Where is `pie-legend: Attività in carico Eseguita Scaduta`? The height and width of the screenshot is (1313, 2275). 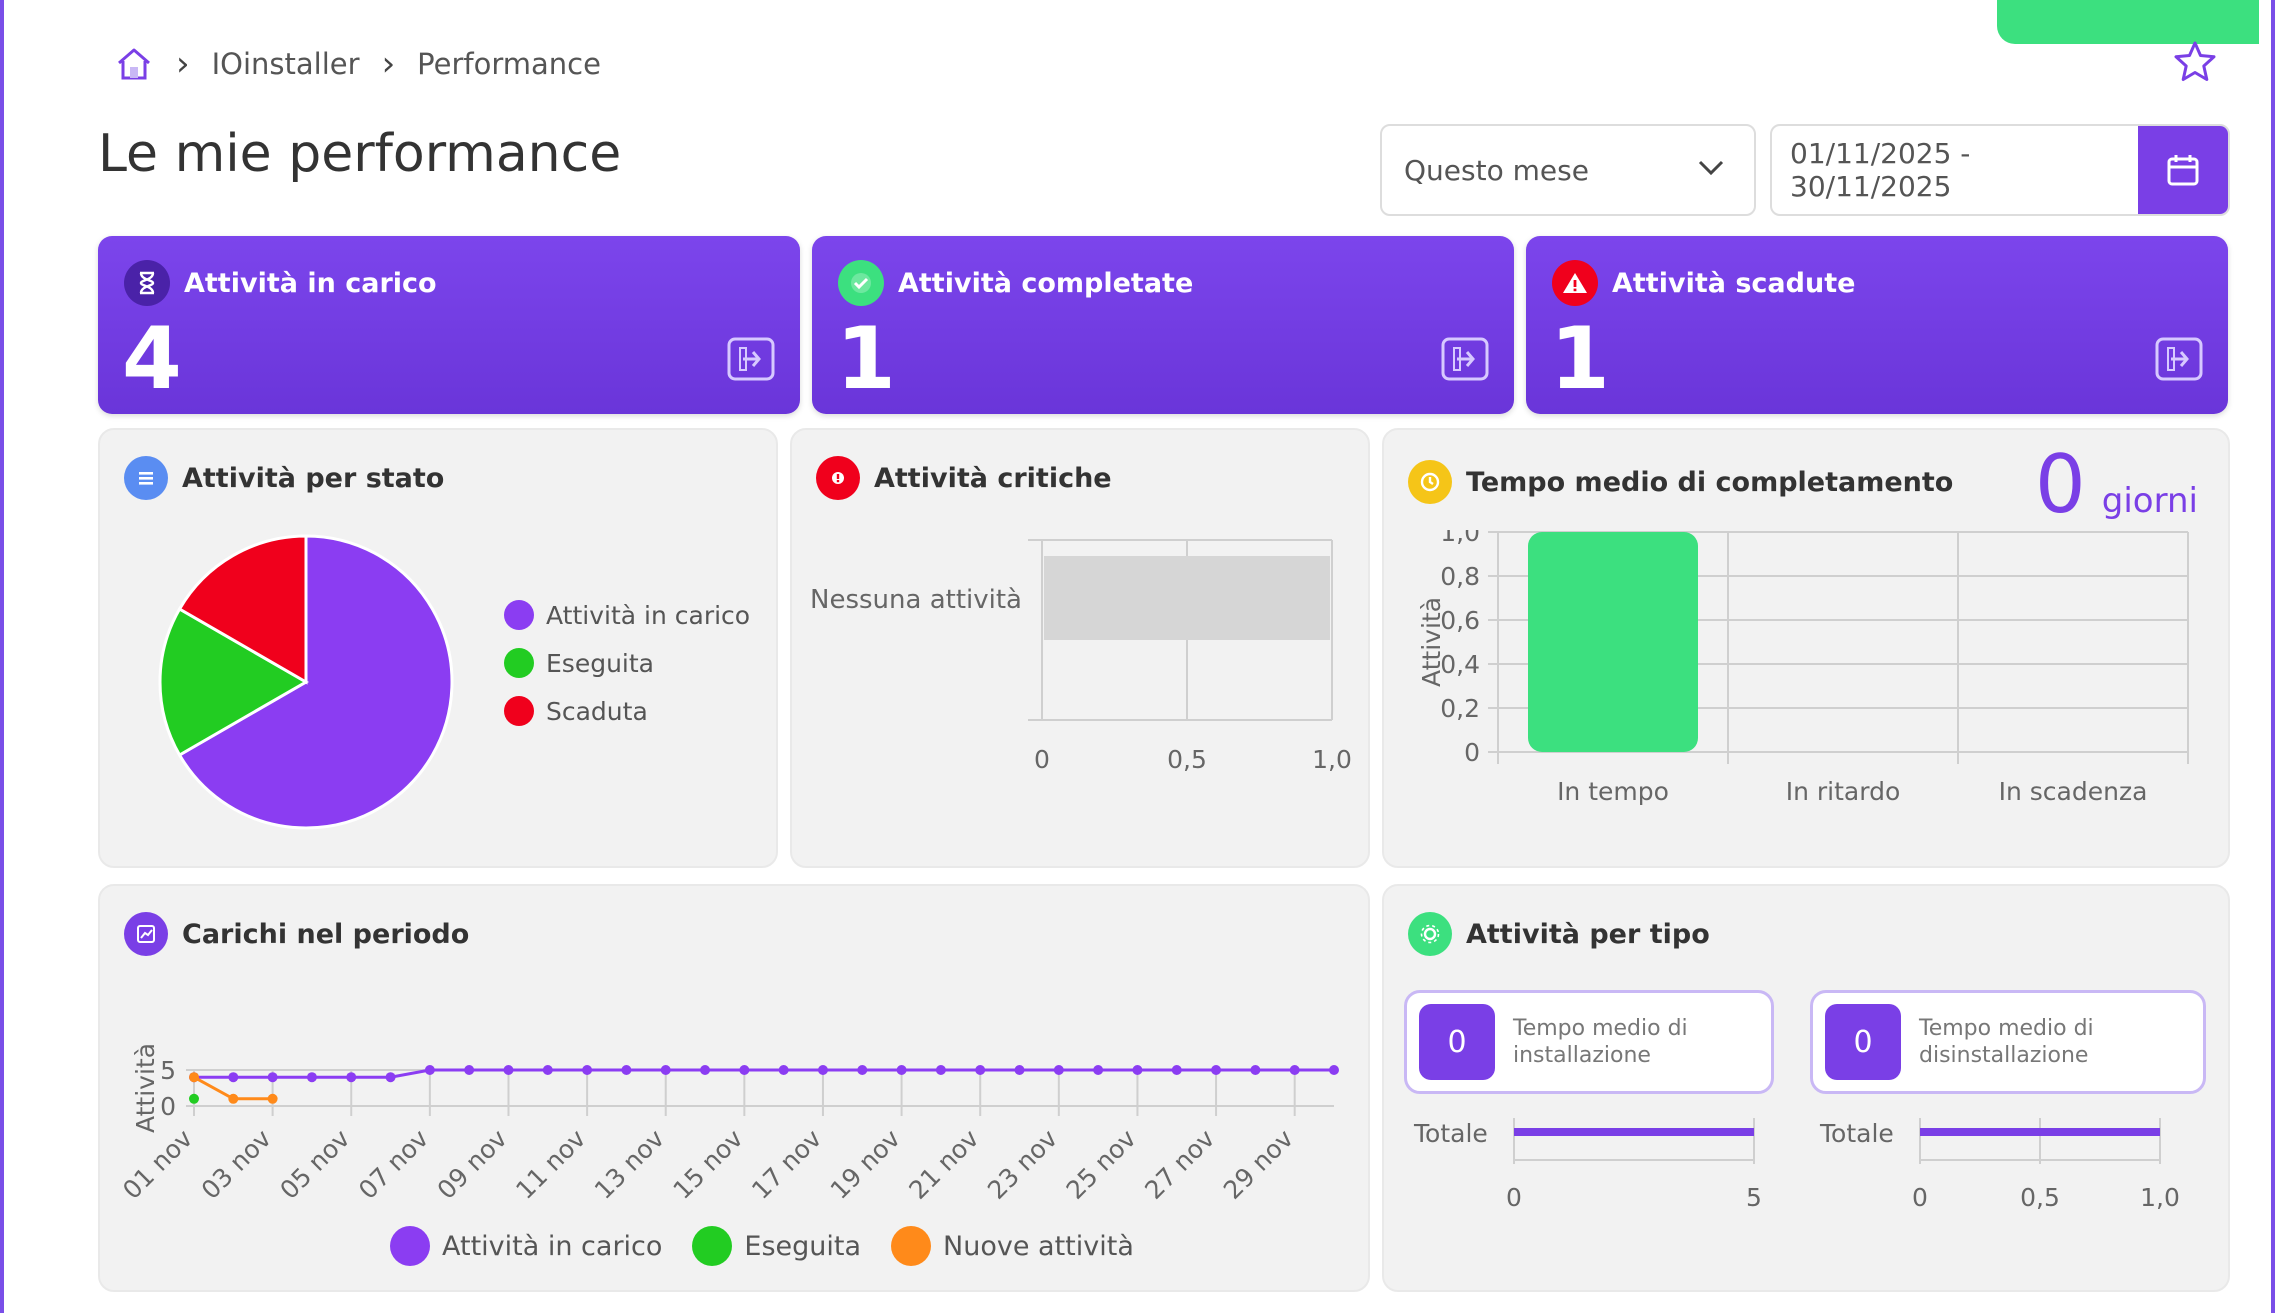
pie-legend: Attività in carico Eseguita Scaduta is located at coordinates (627, 663).